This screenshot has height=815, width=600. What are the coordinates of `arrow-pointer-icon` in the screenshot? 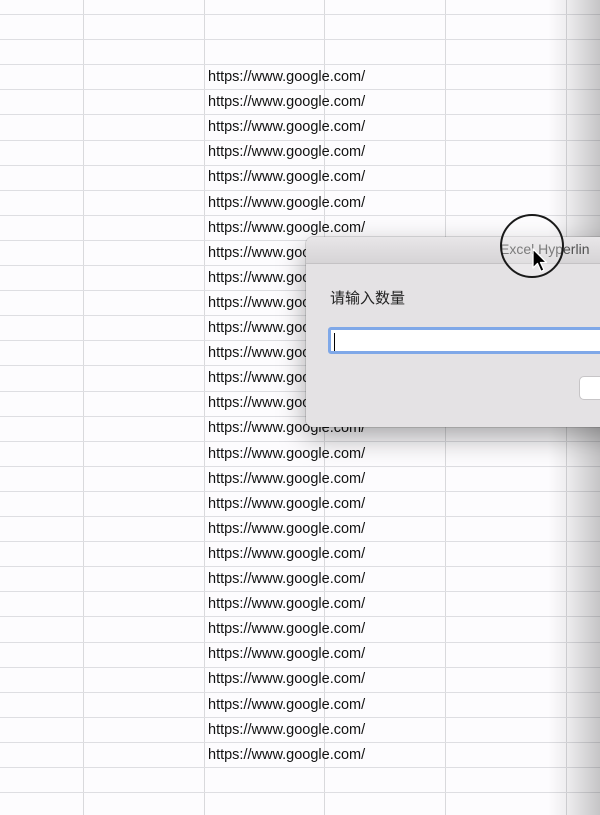 It's located at (540, 260).